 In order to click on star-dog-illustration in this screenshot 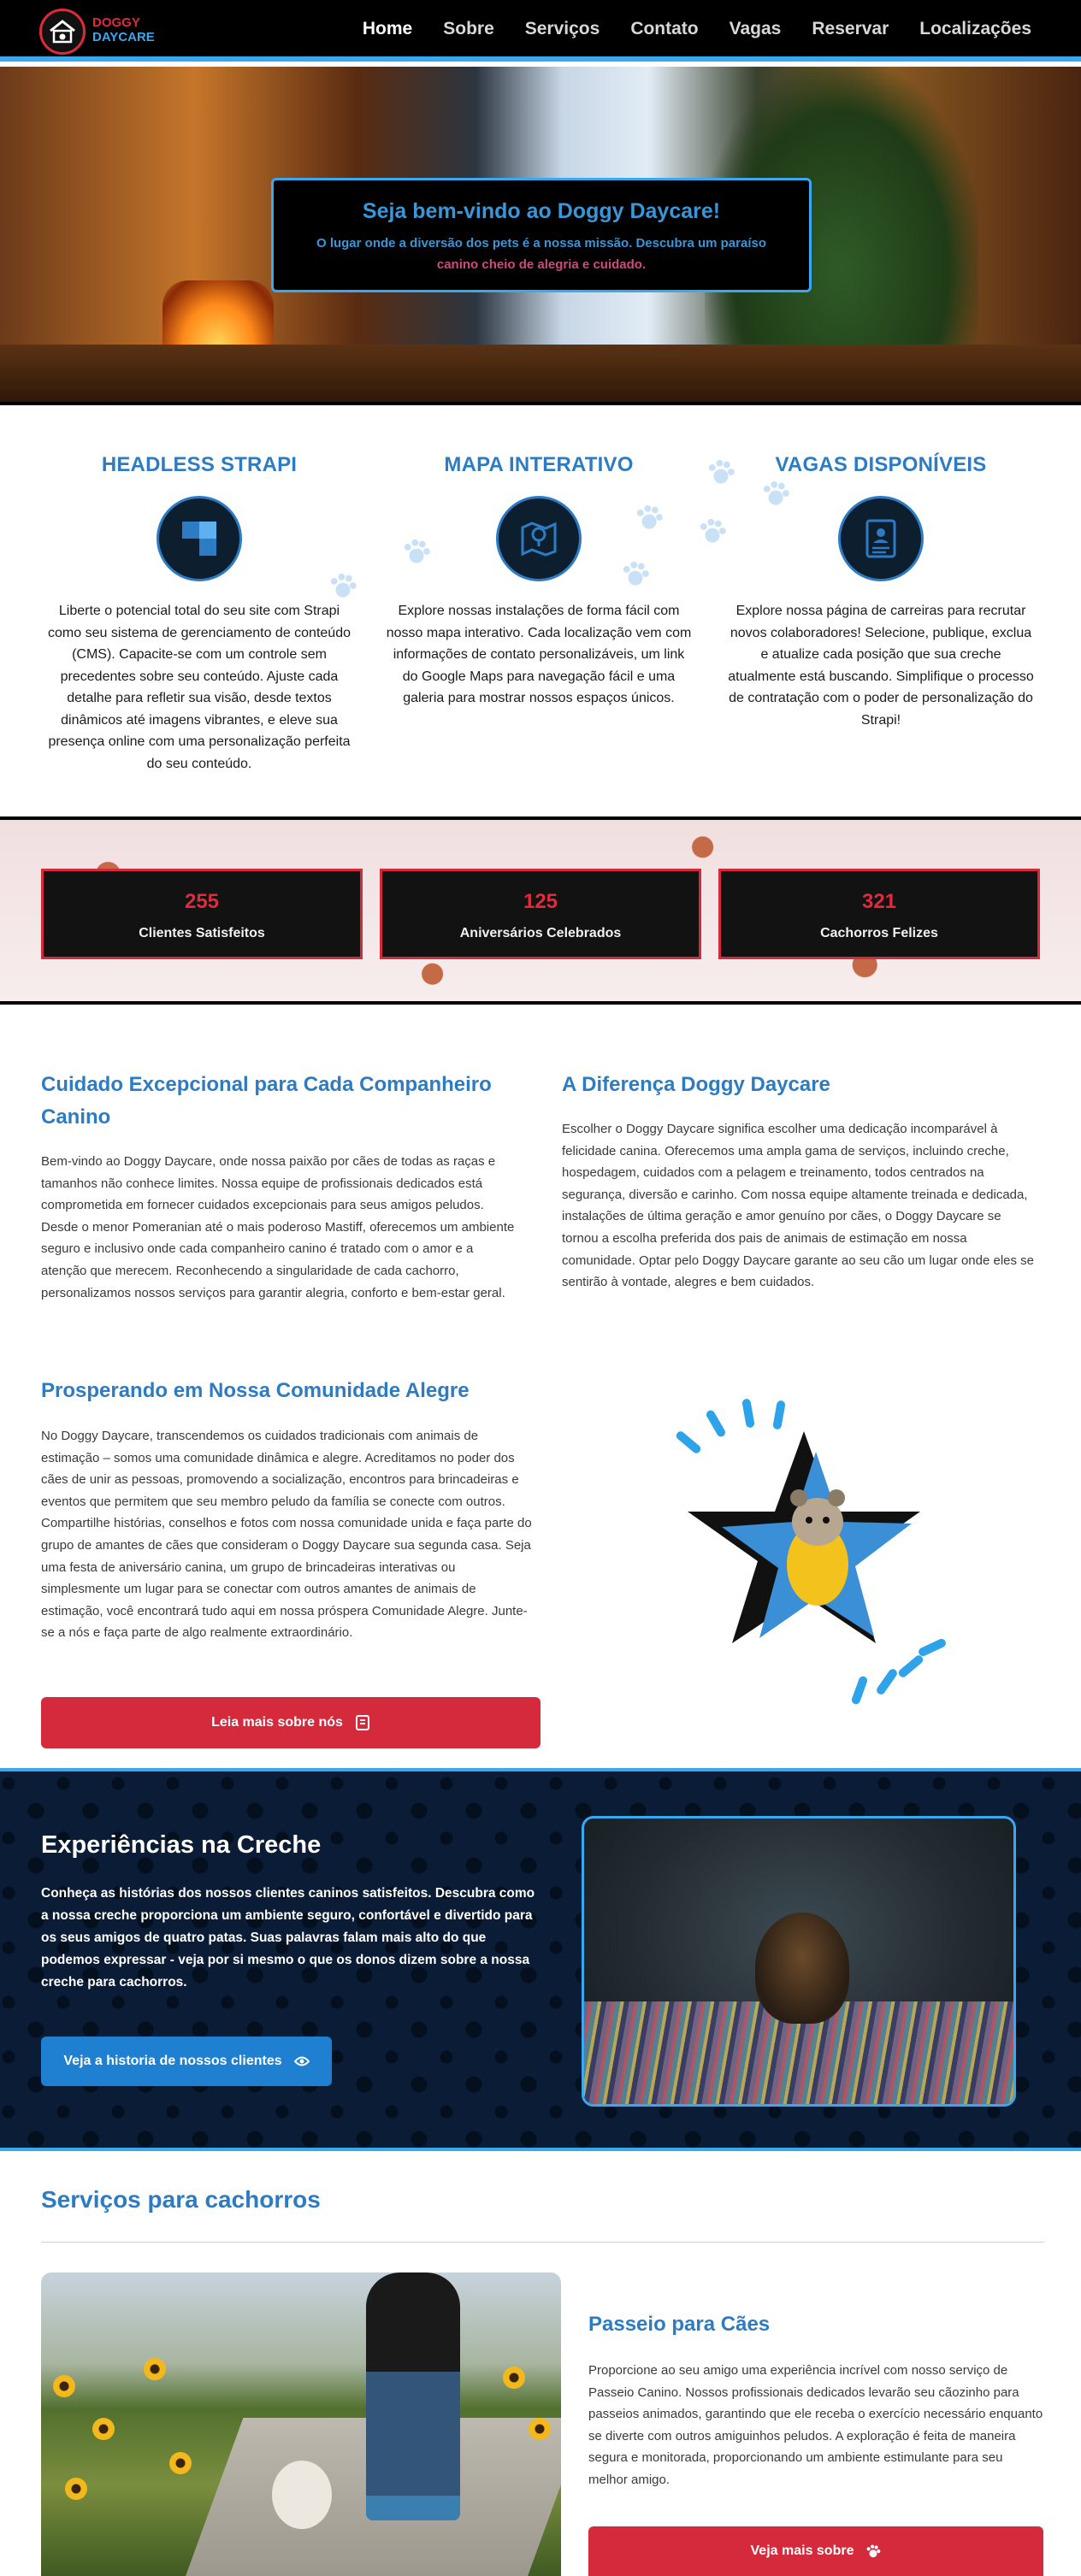, I will do `click(812, 1562)`.